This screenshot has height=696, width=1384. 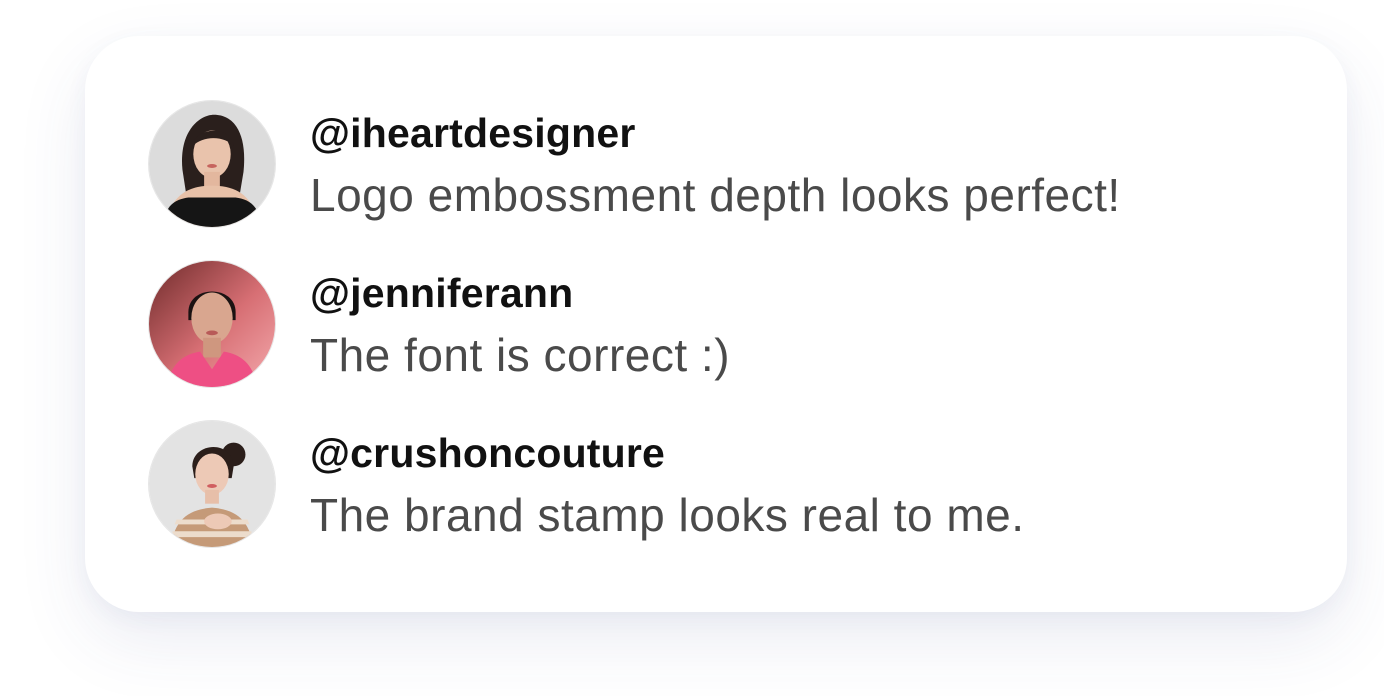 What do you see at coordinates (520, 355) in the screenshot?
I see `comment-text: The font is correct :)` at bounding box center [520, 355].